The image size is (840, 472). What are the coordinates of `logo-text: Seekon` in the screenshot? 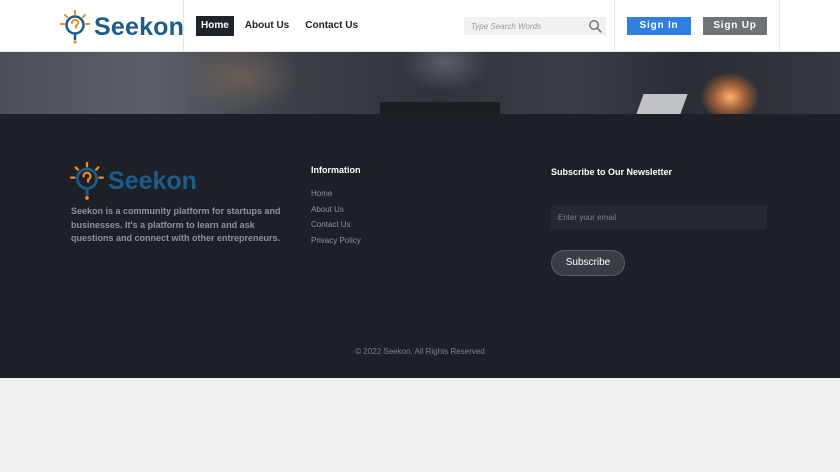 It's located at (139, 26).